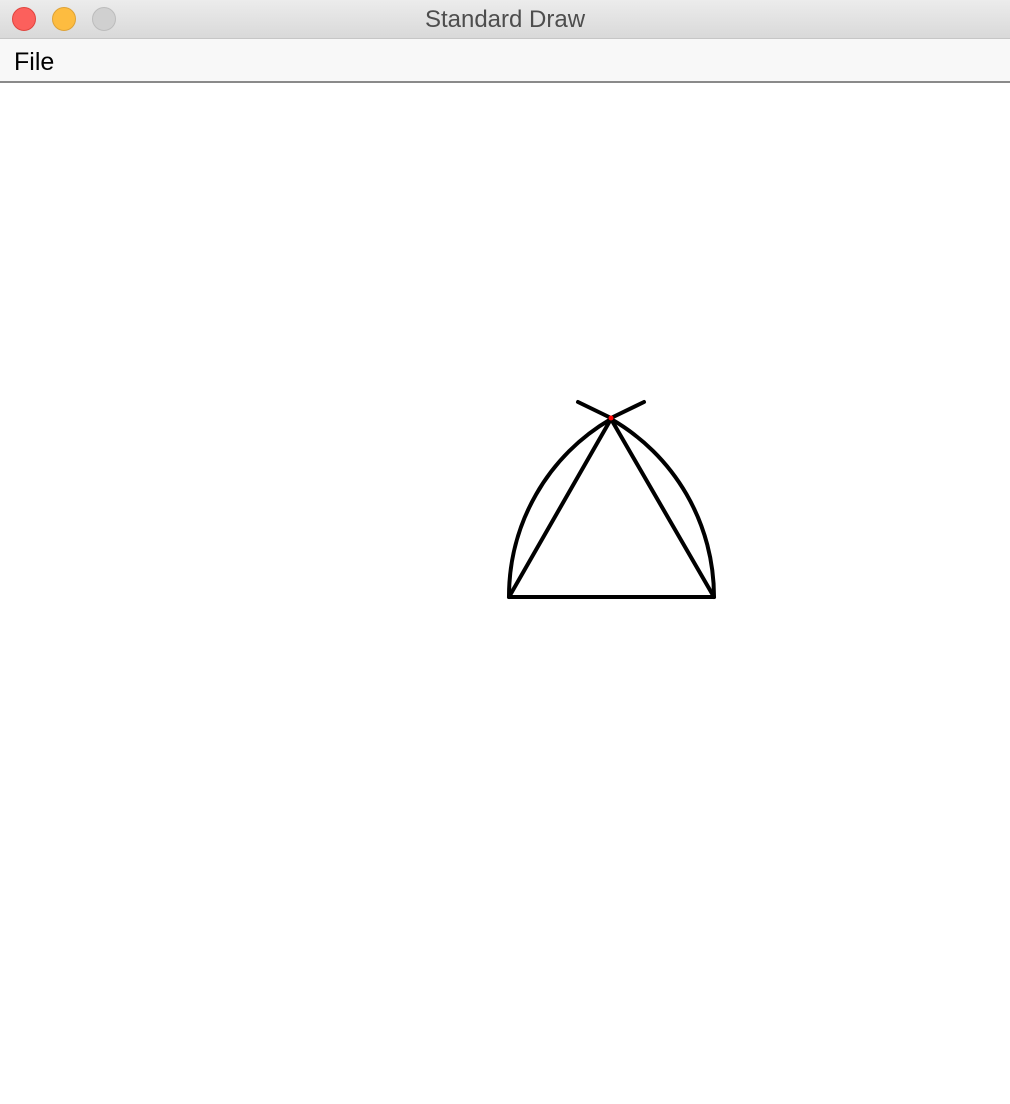 This screenshot has width=1010, height=1104. What do you see at coordinates (560, 508) in the screenshot?
I see `triangle-left-side` at bounding box center [560, 508].